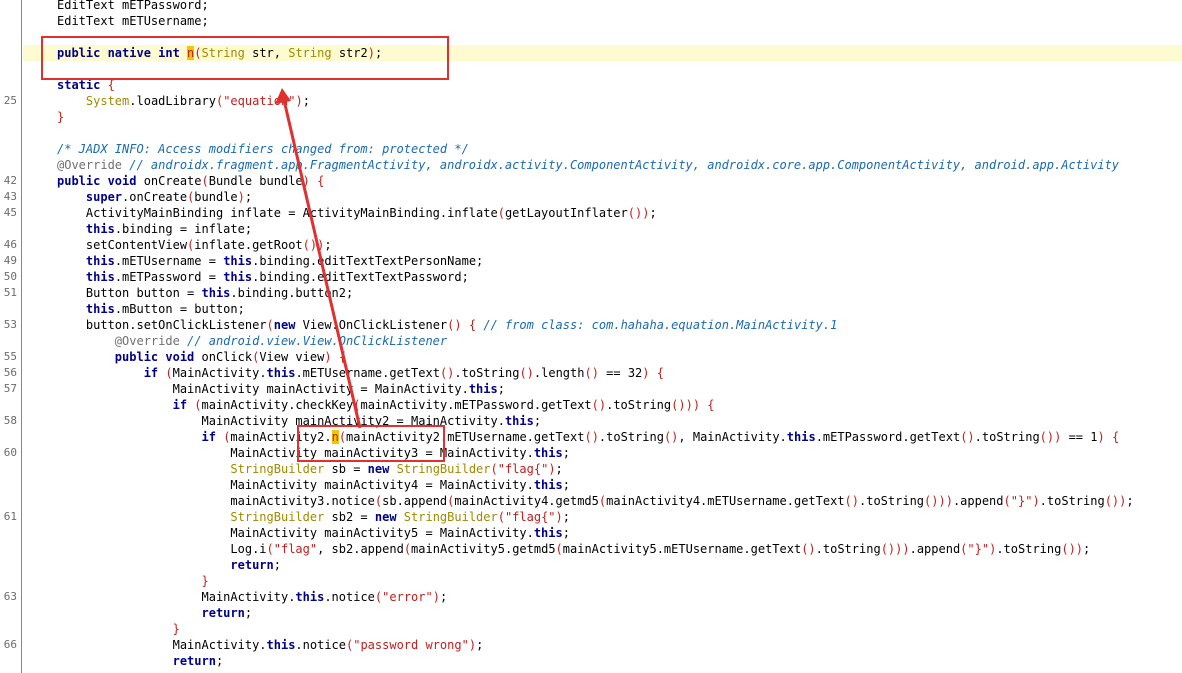 Image resolution: width=1182 pixels, height=673 pixels. Describe the element at coordinates (318, 258) in the screenshot. I see `annotation-arrow` at that location.